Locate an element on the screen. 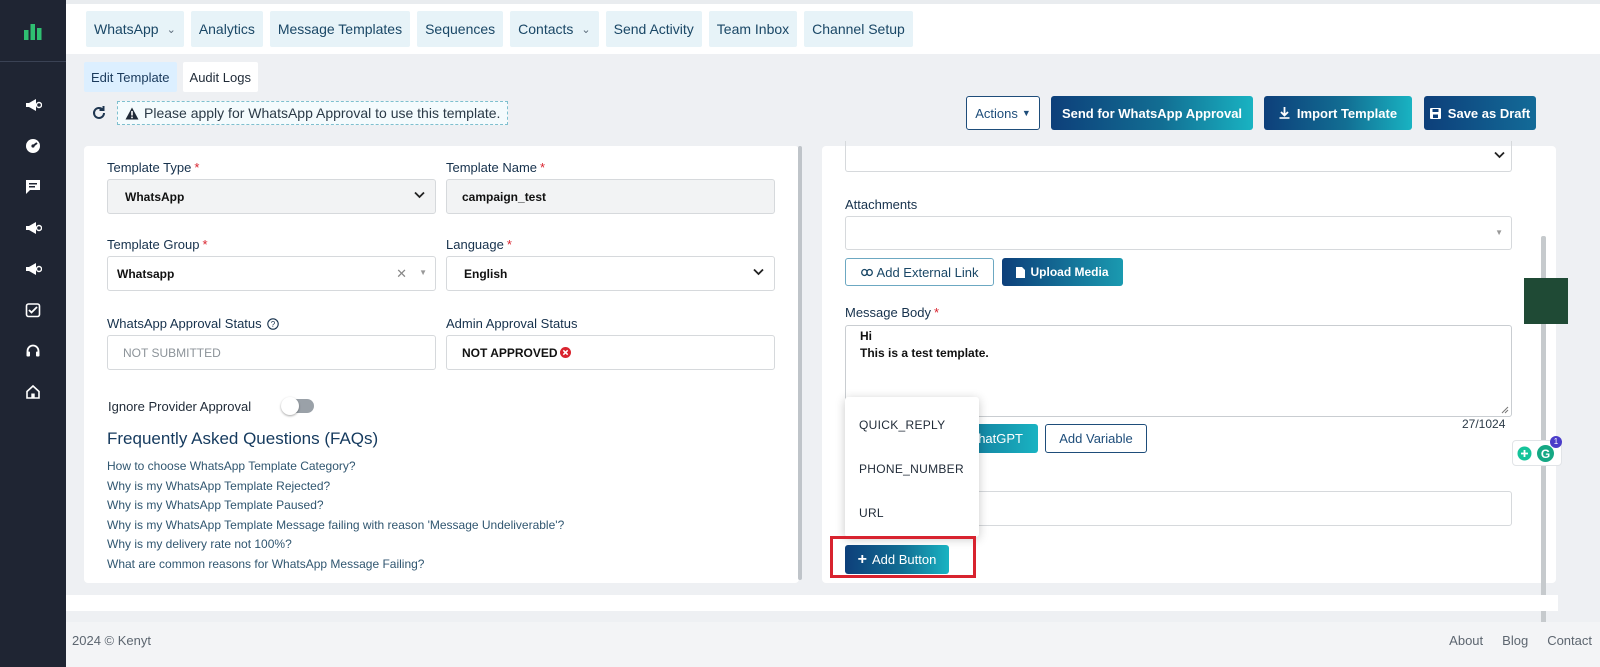  attachments-label: Attachments is located at coordinates (881, 204).